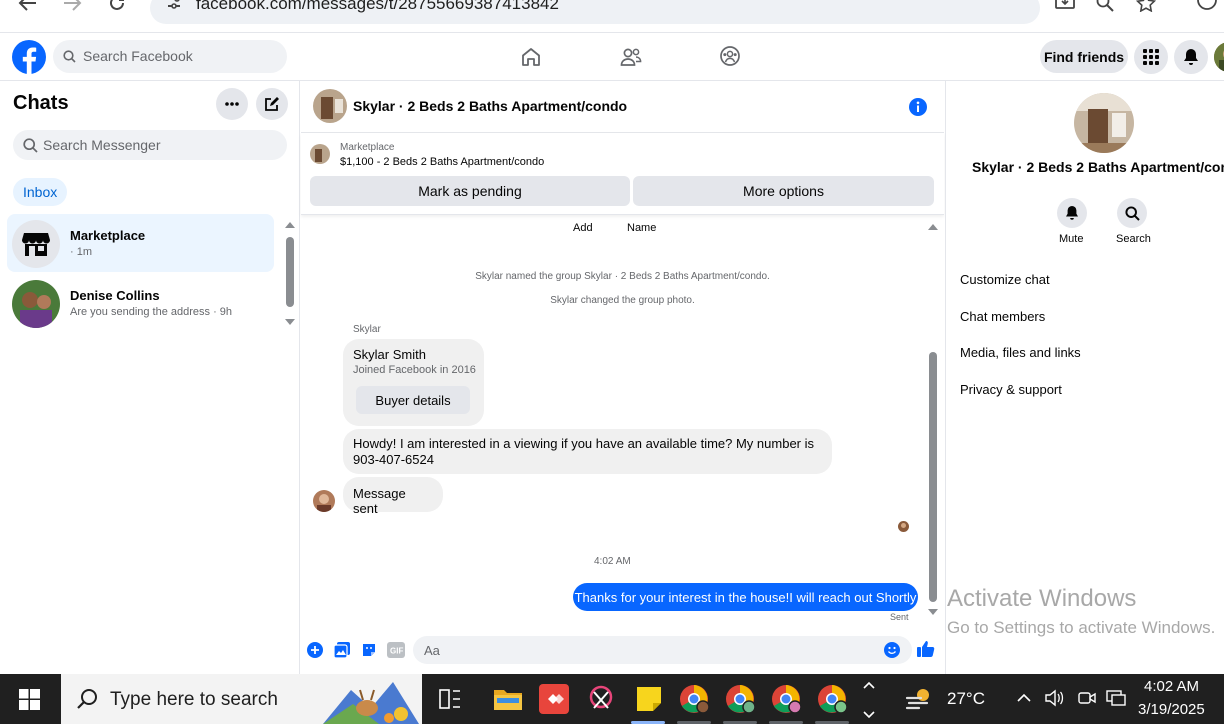 This screenshot has width=1224, height=724. I want to click on group-photo-avatar, so click(330, 106).